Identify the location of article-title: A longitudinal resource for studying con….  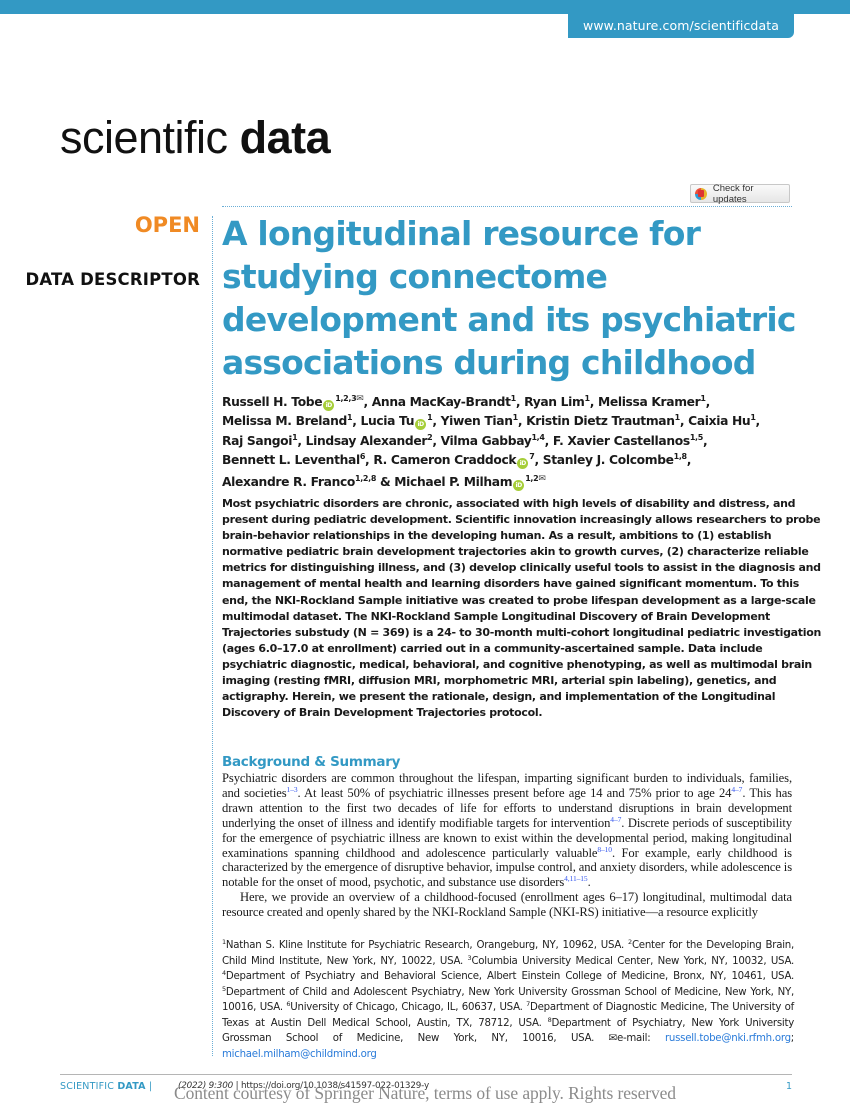
(509, 298).